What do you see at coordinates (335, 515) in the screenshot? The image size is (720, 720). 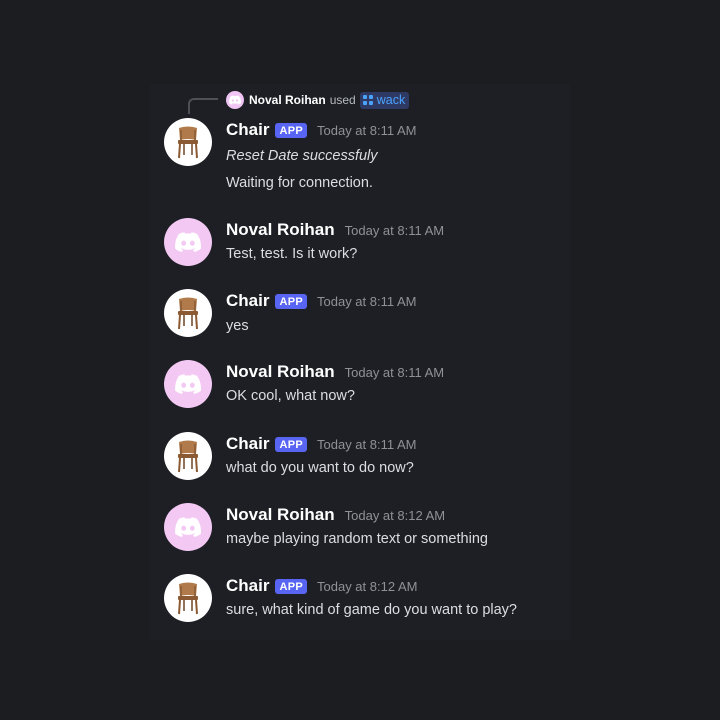 I see `message-header: Noval Roihan Today at 8:12 AM` at bounding box center [335, 515].